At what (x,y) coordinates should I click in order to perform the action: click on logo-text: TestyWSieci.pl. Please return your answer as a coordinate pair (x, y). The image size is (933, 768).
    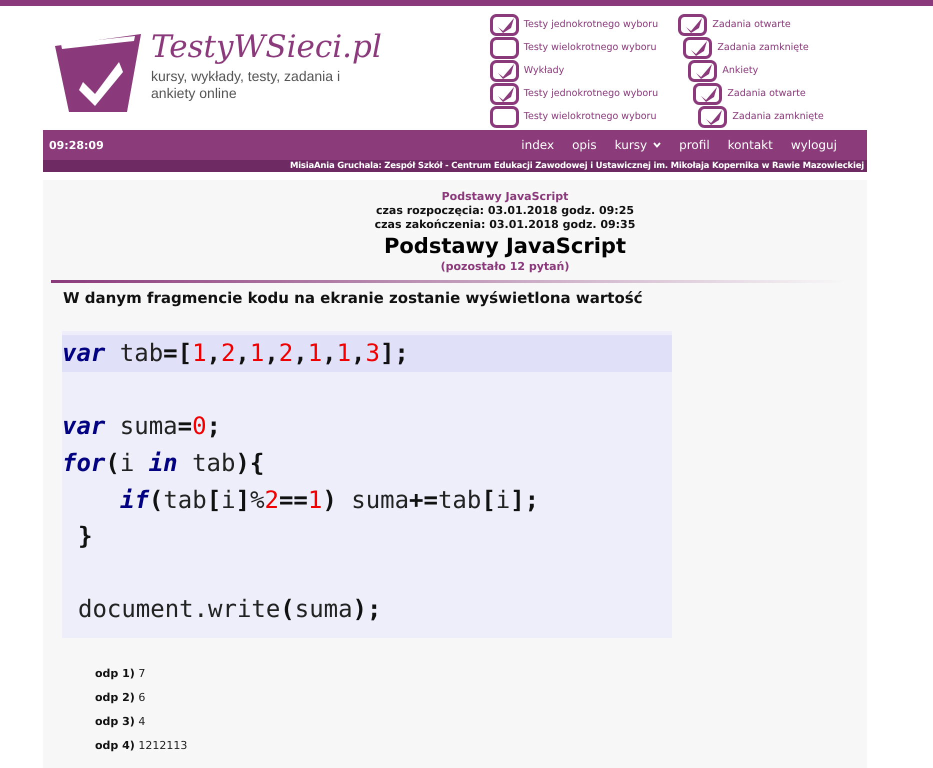
    Looking at the image, I should click on (266, 47).